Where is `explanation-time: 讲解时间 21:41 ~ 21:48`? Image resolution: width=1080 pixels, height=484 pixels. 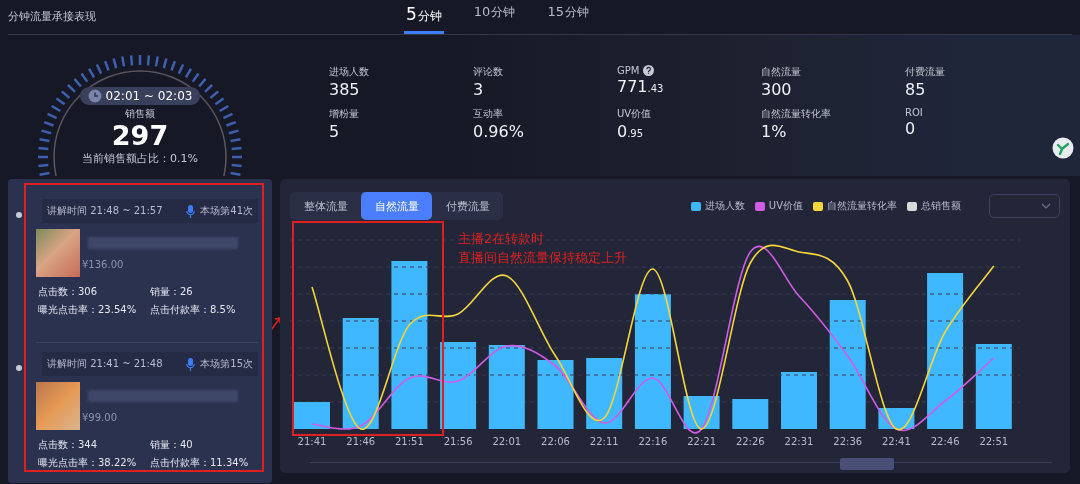
explanation-time: 讲解时间 21:41 ~ 21:48 is located at coordinates (105, 364).